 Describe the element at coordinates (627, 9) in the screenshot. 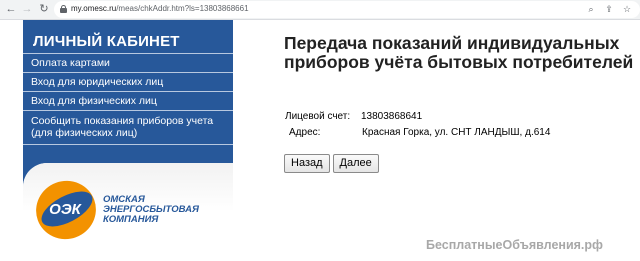

I see `star-icon: ☆` at that location.